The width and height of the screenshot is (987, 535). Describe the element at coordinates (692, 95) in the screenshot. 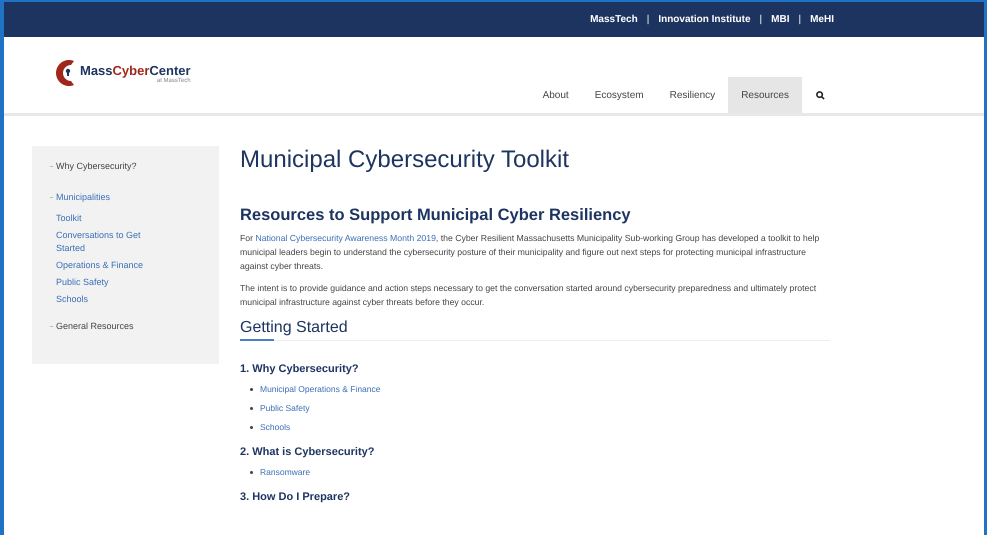

I see `nav-item: Resiliency` at that location.